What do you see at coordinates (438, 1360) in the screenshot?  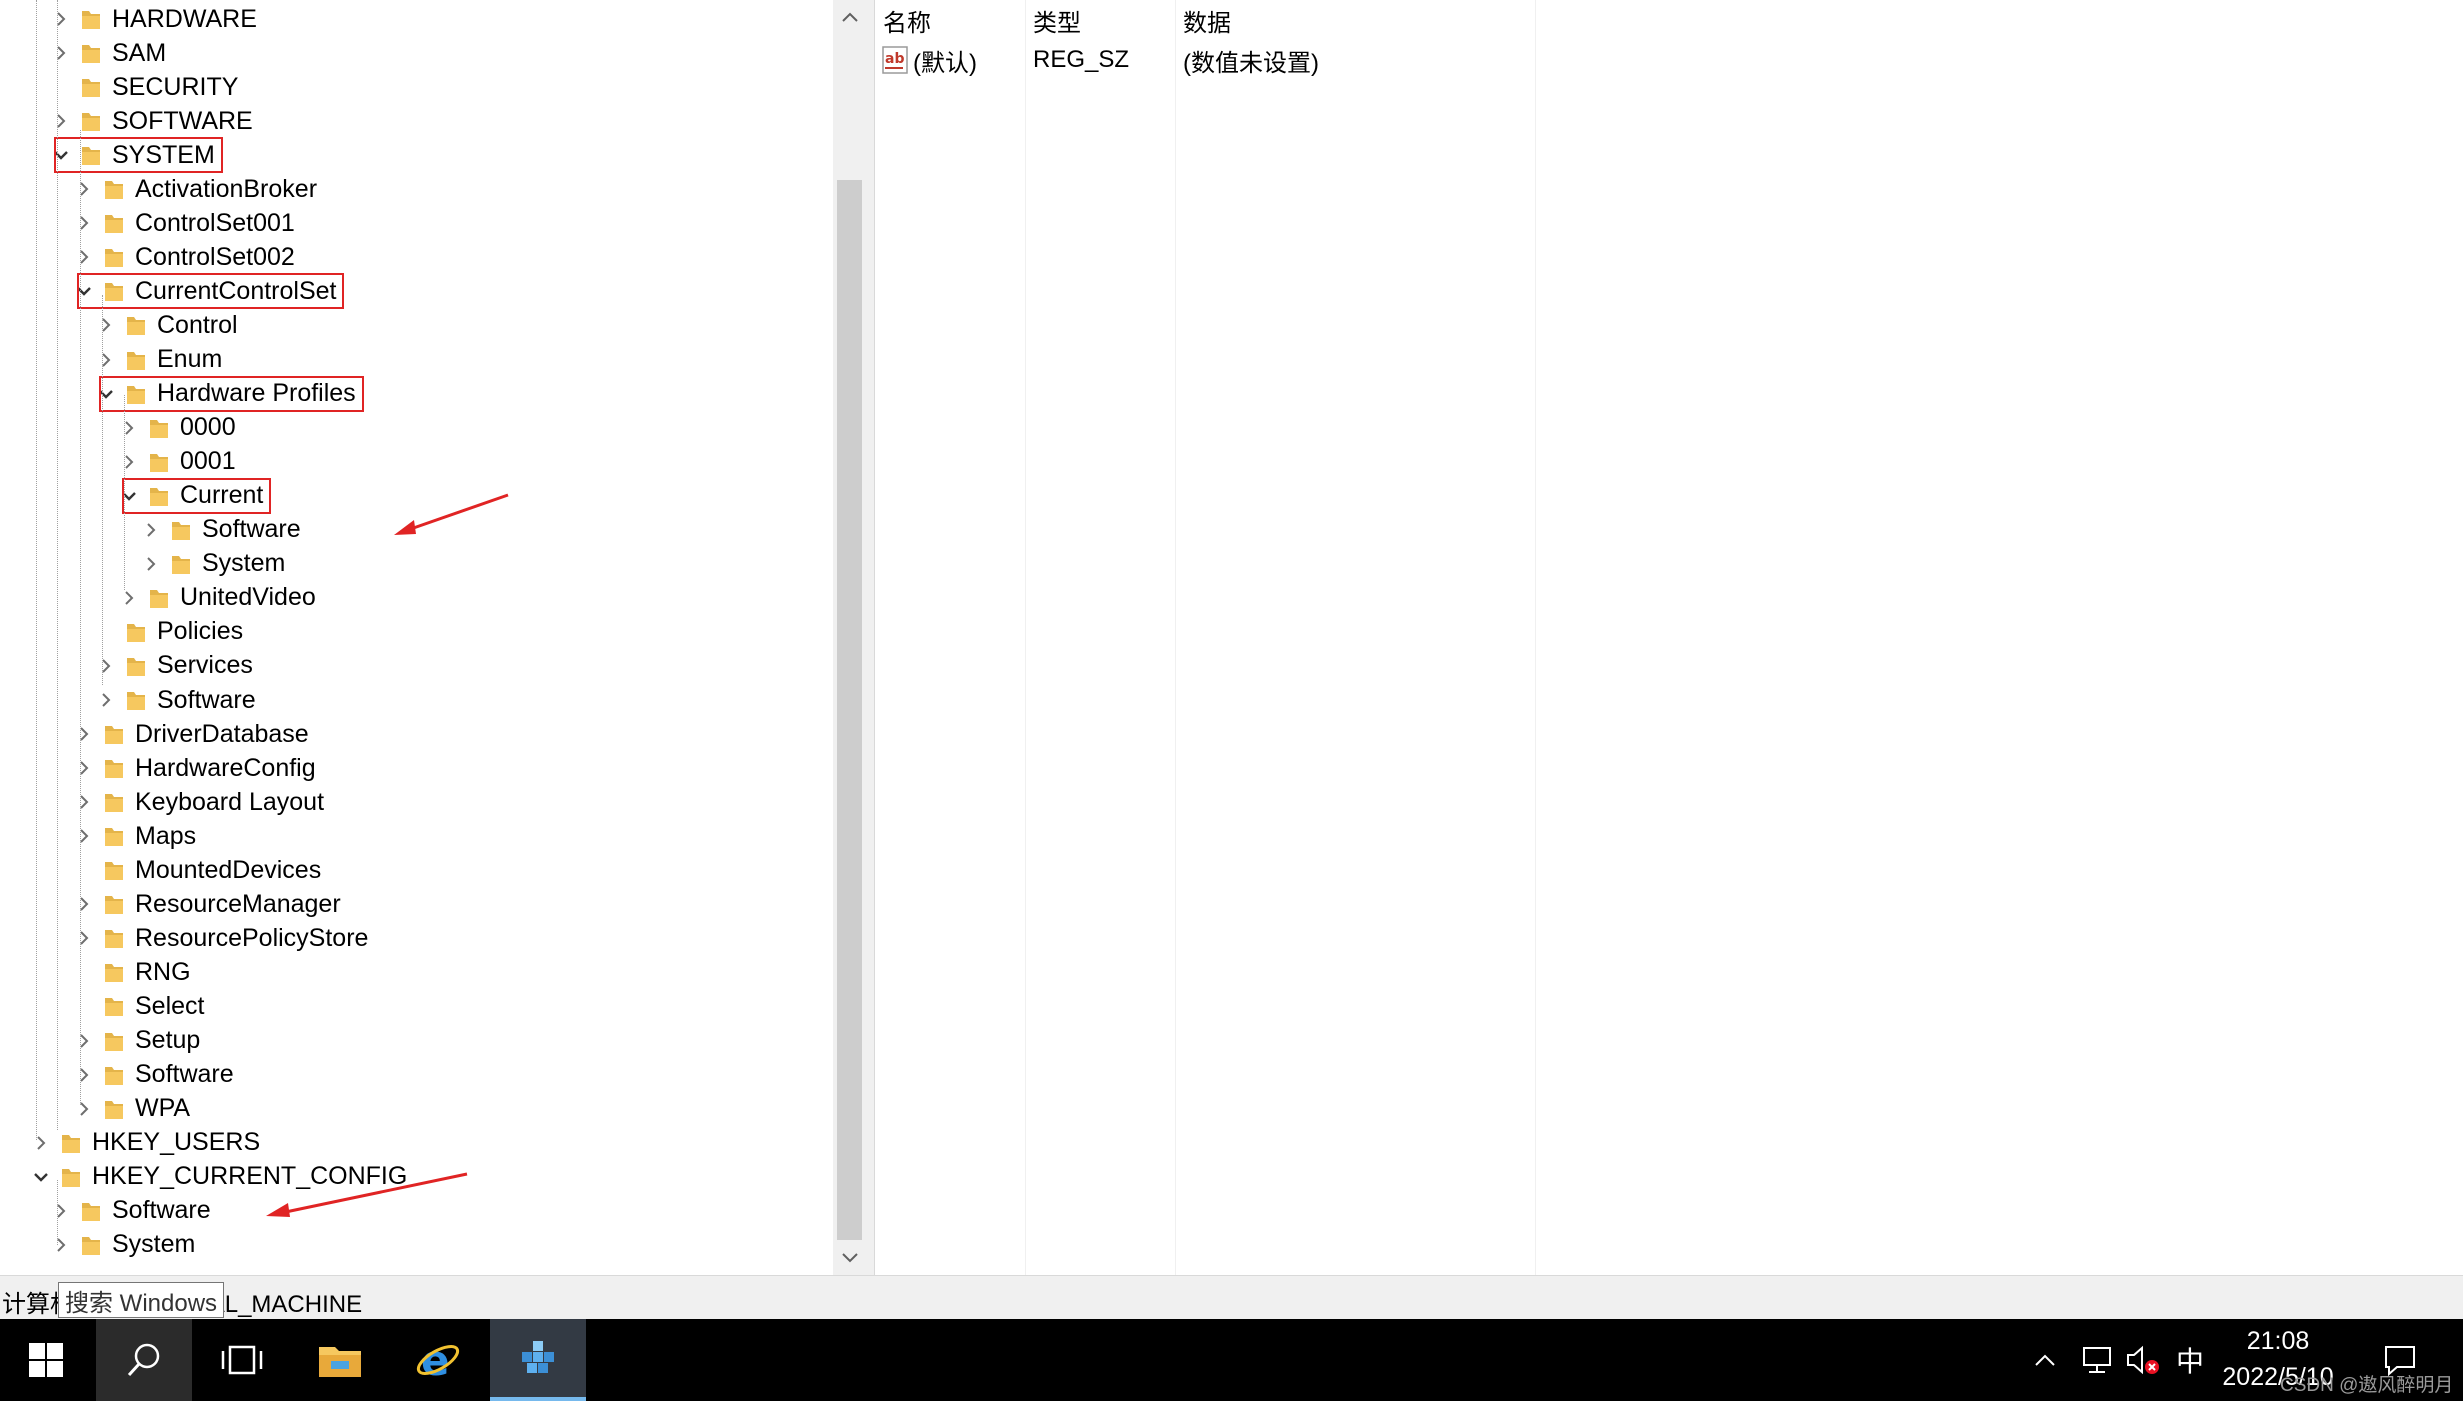 I see `internet-explorer-button: e` at bounding box center [438, 1360].